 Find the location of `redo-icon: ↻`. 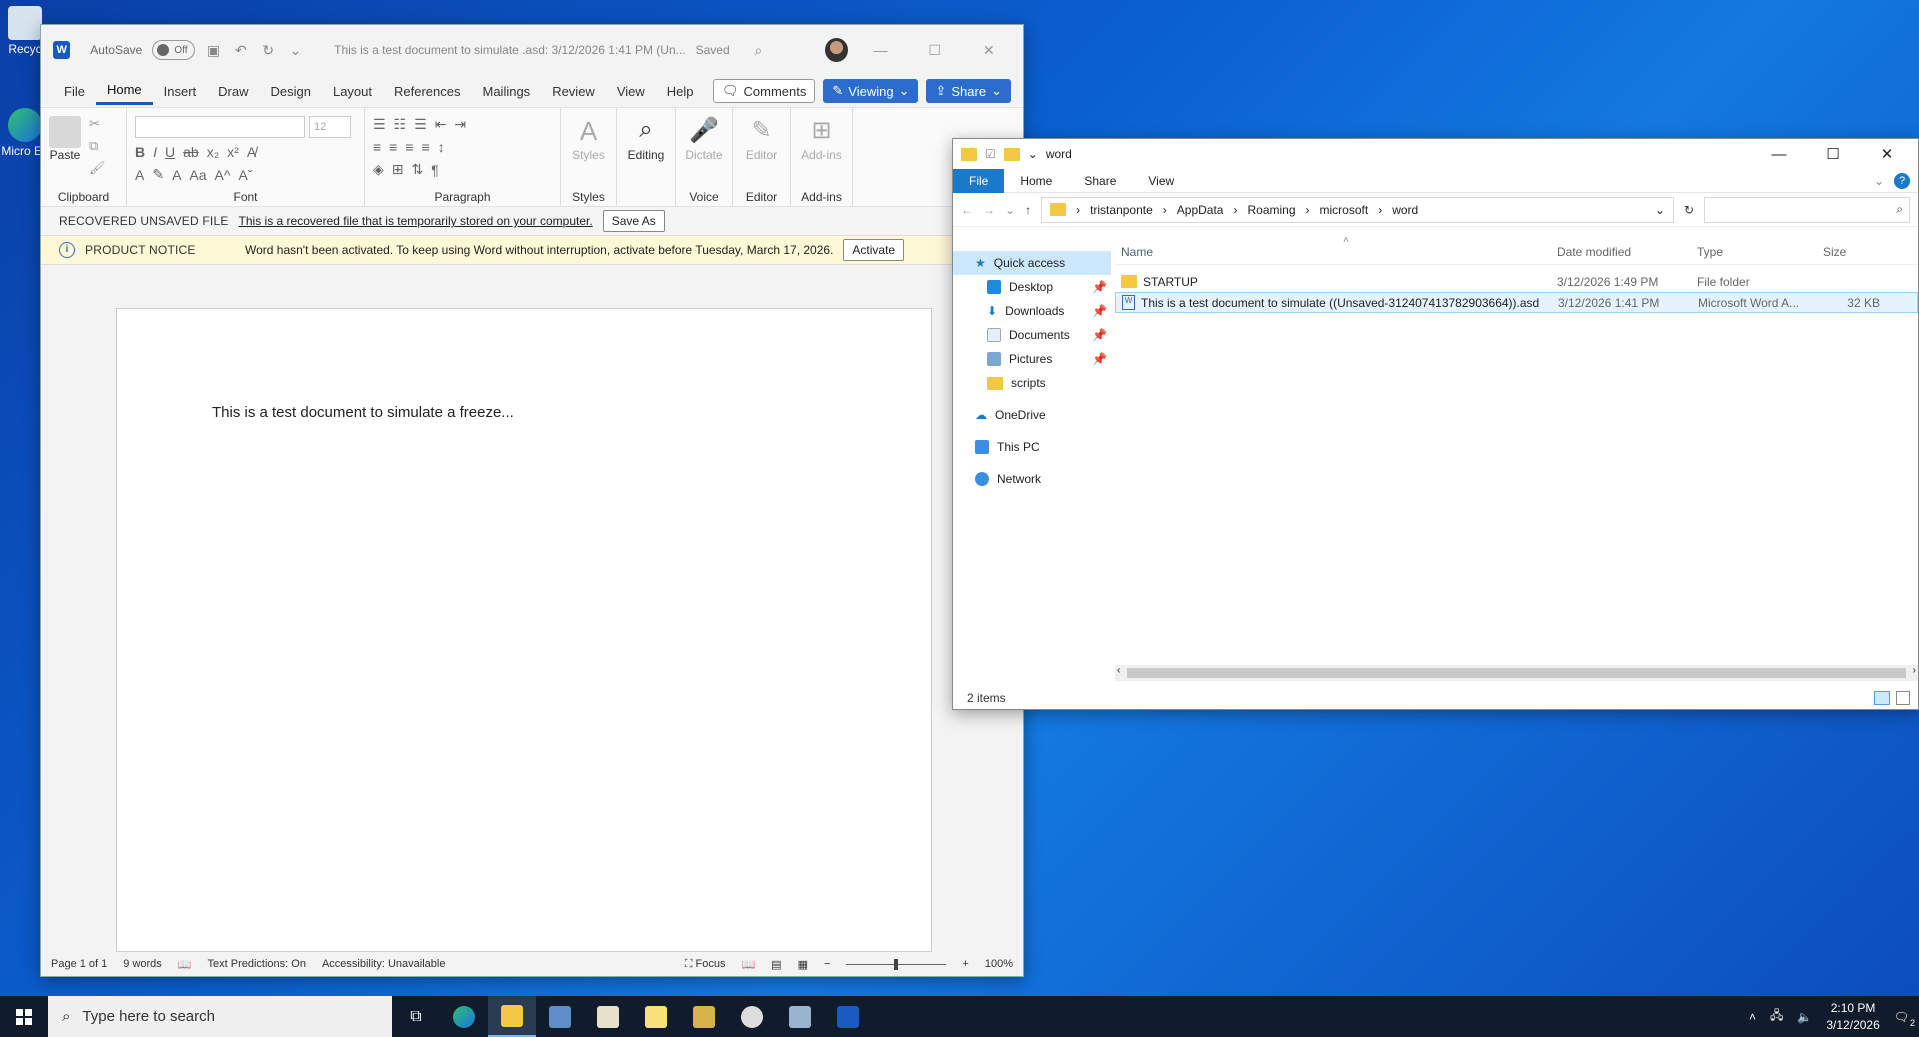

redo-icon: ↻ is located at coordinates (268, 50).